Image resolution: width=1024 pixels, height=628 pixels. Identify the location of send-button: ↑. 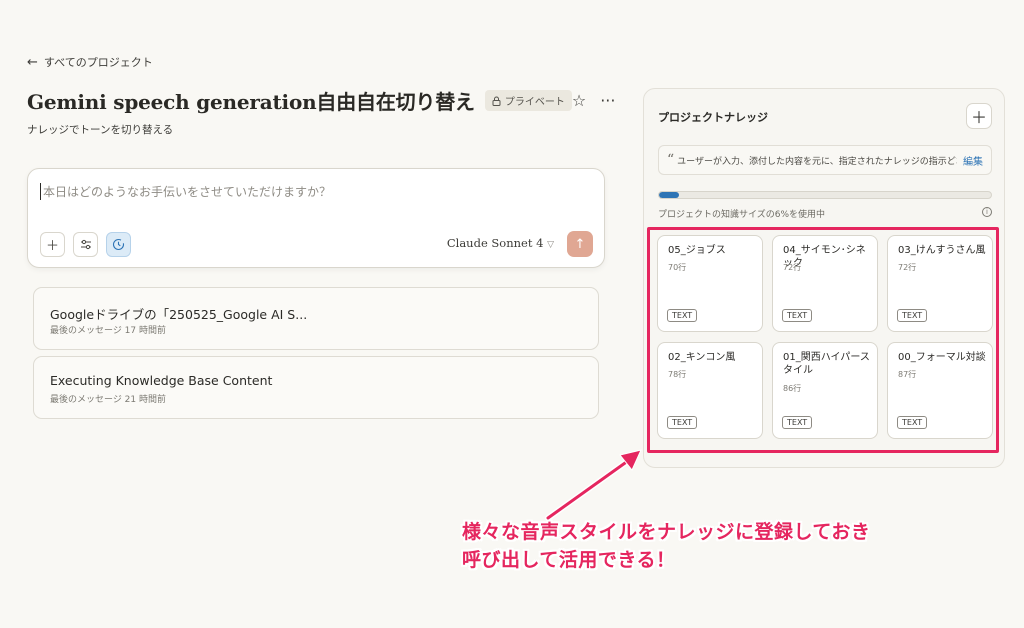
(580, 244).